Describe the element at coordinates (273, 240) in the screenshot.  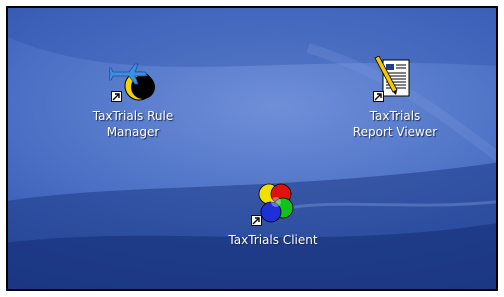
I see `icon-label: TaxTrials Client` at that location.